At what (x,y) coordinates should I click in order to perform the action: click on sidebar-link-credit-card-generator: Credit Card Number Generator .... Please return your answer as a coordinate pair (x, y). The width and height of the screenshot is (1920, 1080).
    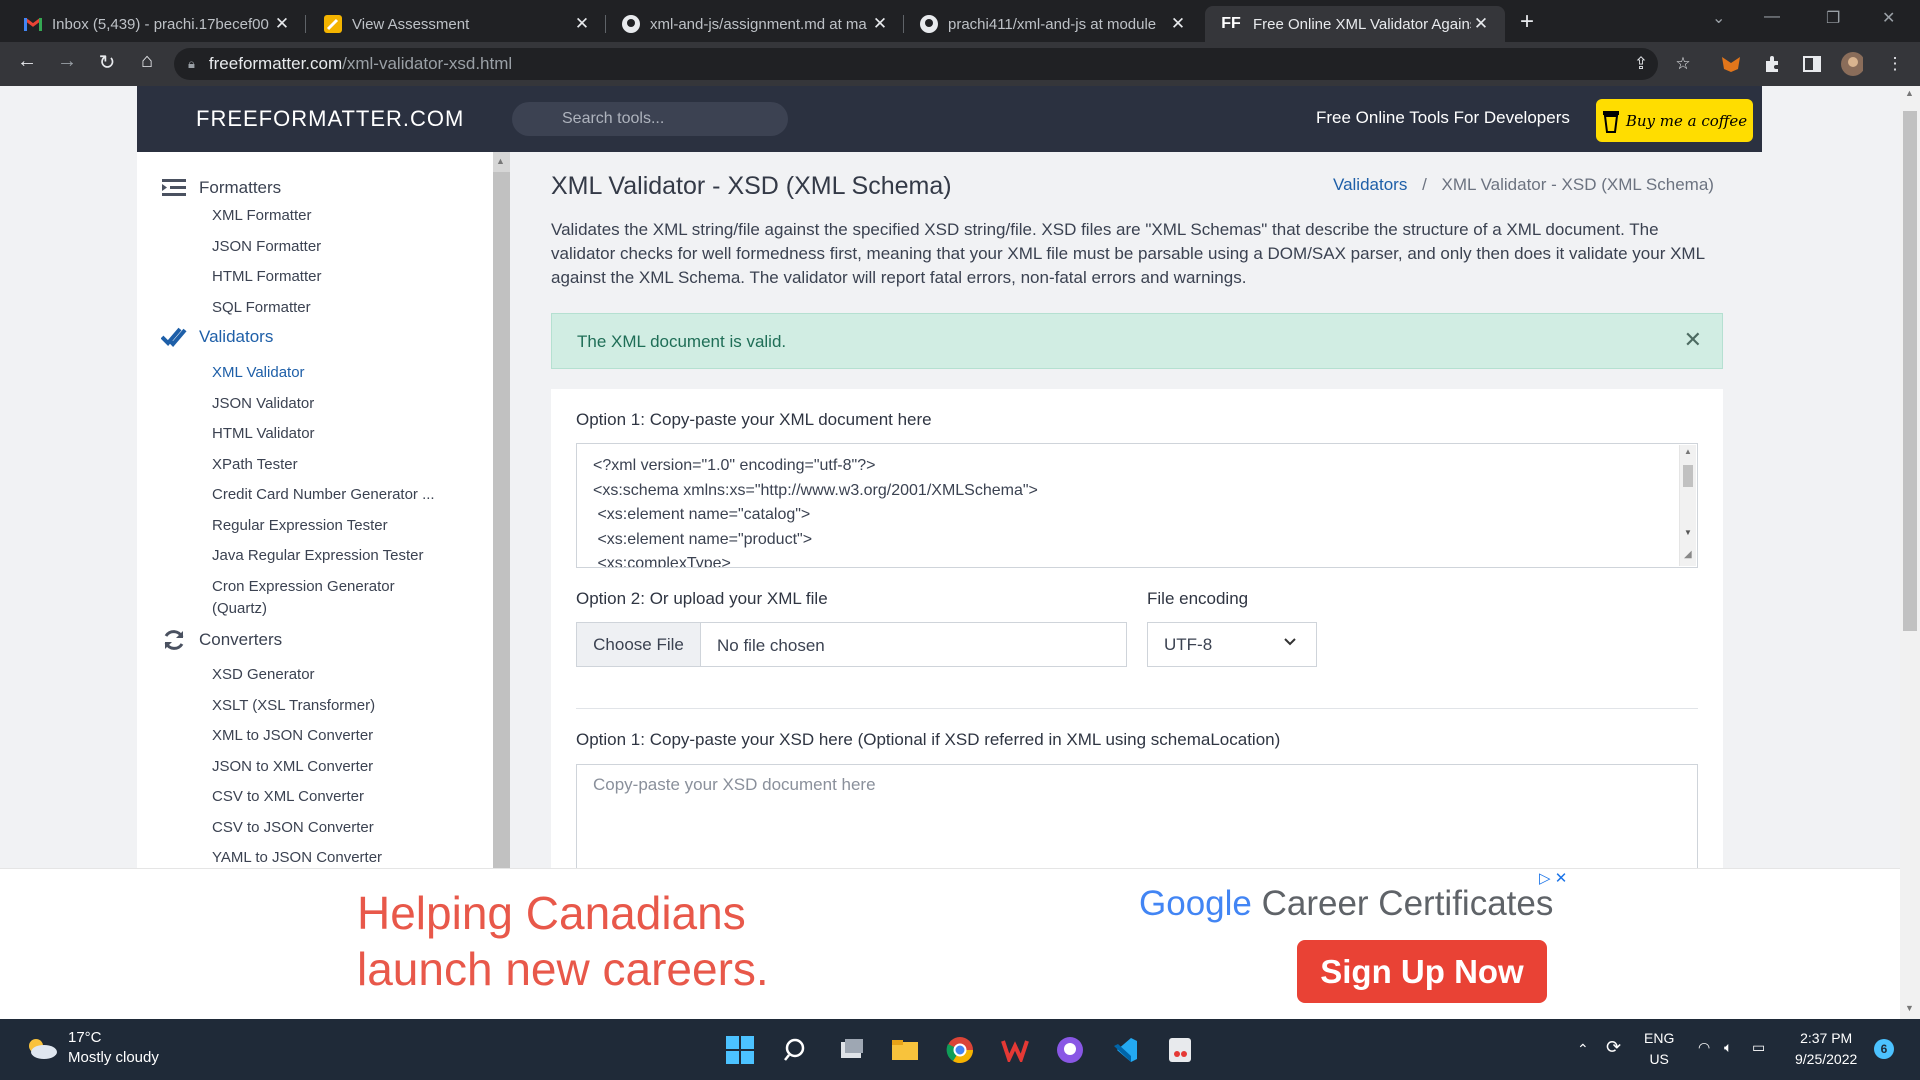
    Looking at the image, I should click on (323, 494).